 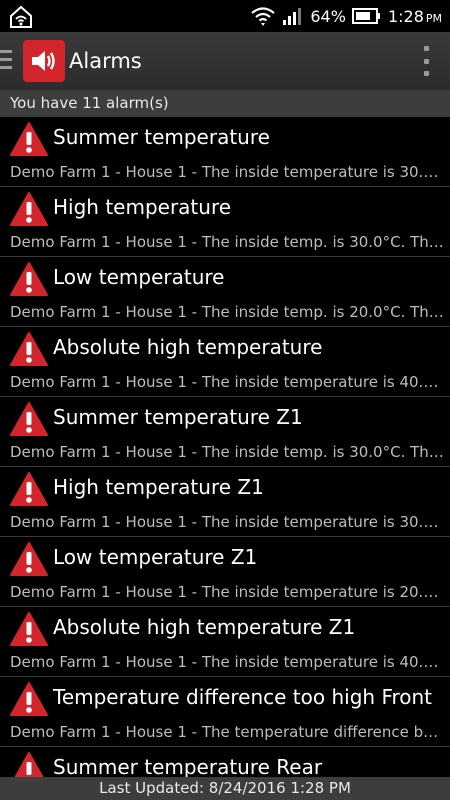 I want to click on alarm-title: Low temperature Z1, so click(x=155, y=557).